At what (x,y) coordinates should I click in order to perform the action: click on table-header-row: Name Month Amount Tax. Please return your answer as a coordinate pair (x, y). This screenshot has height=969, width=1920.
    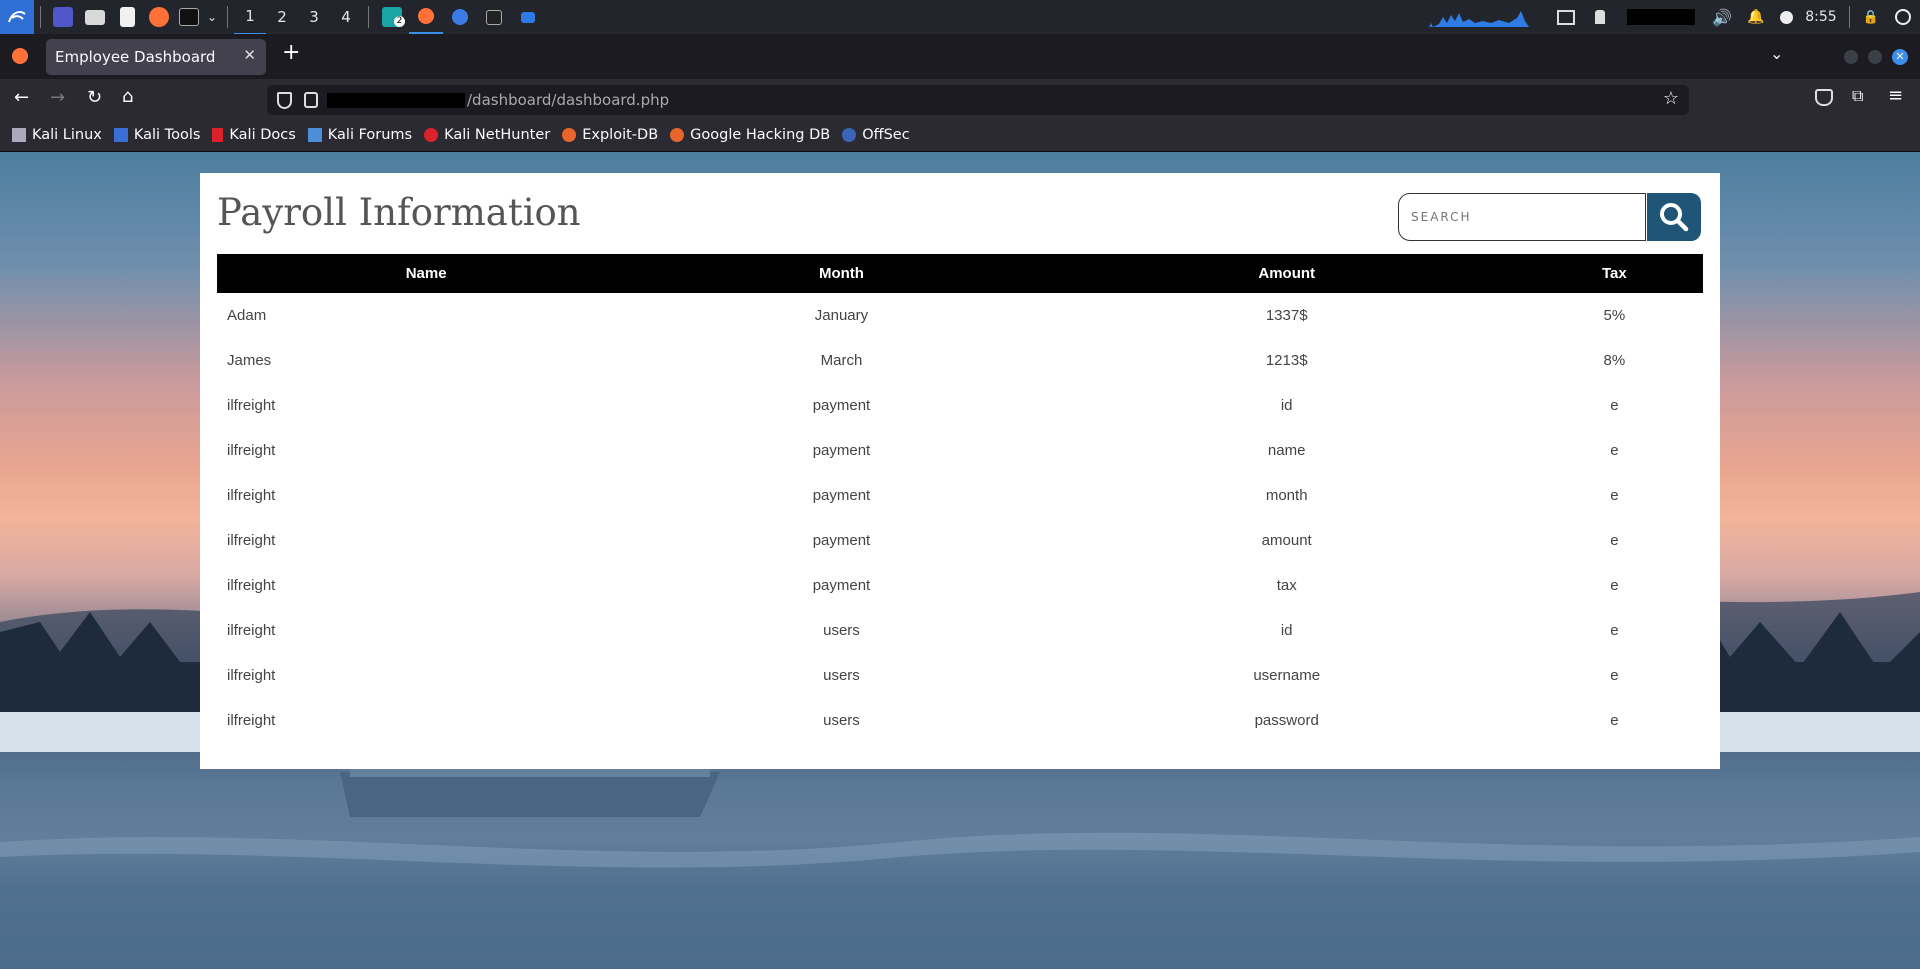
    Looking at the image, I should click on (960, 273).